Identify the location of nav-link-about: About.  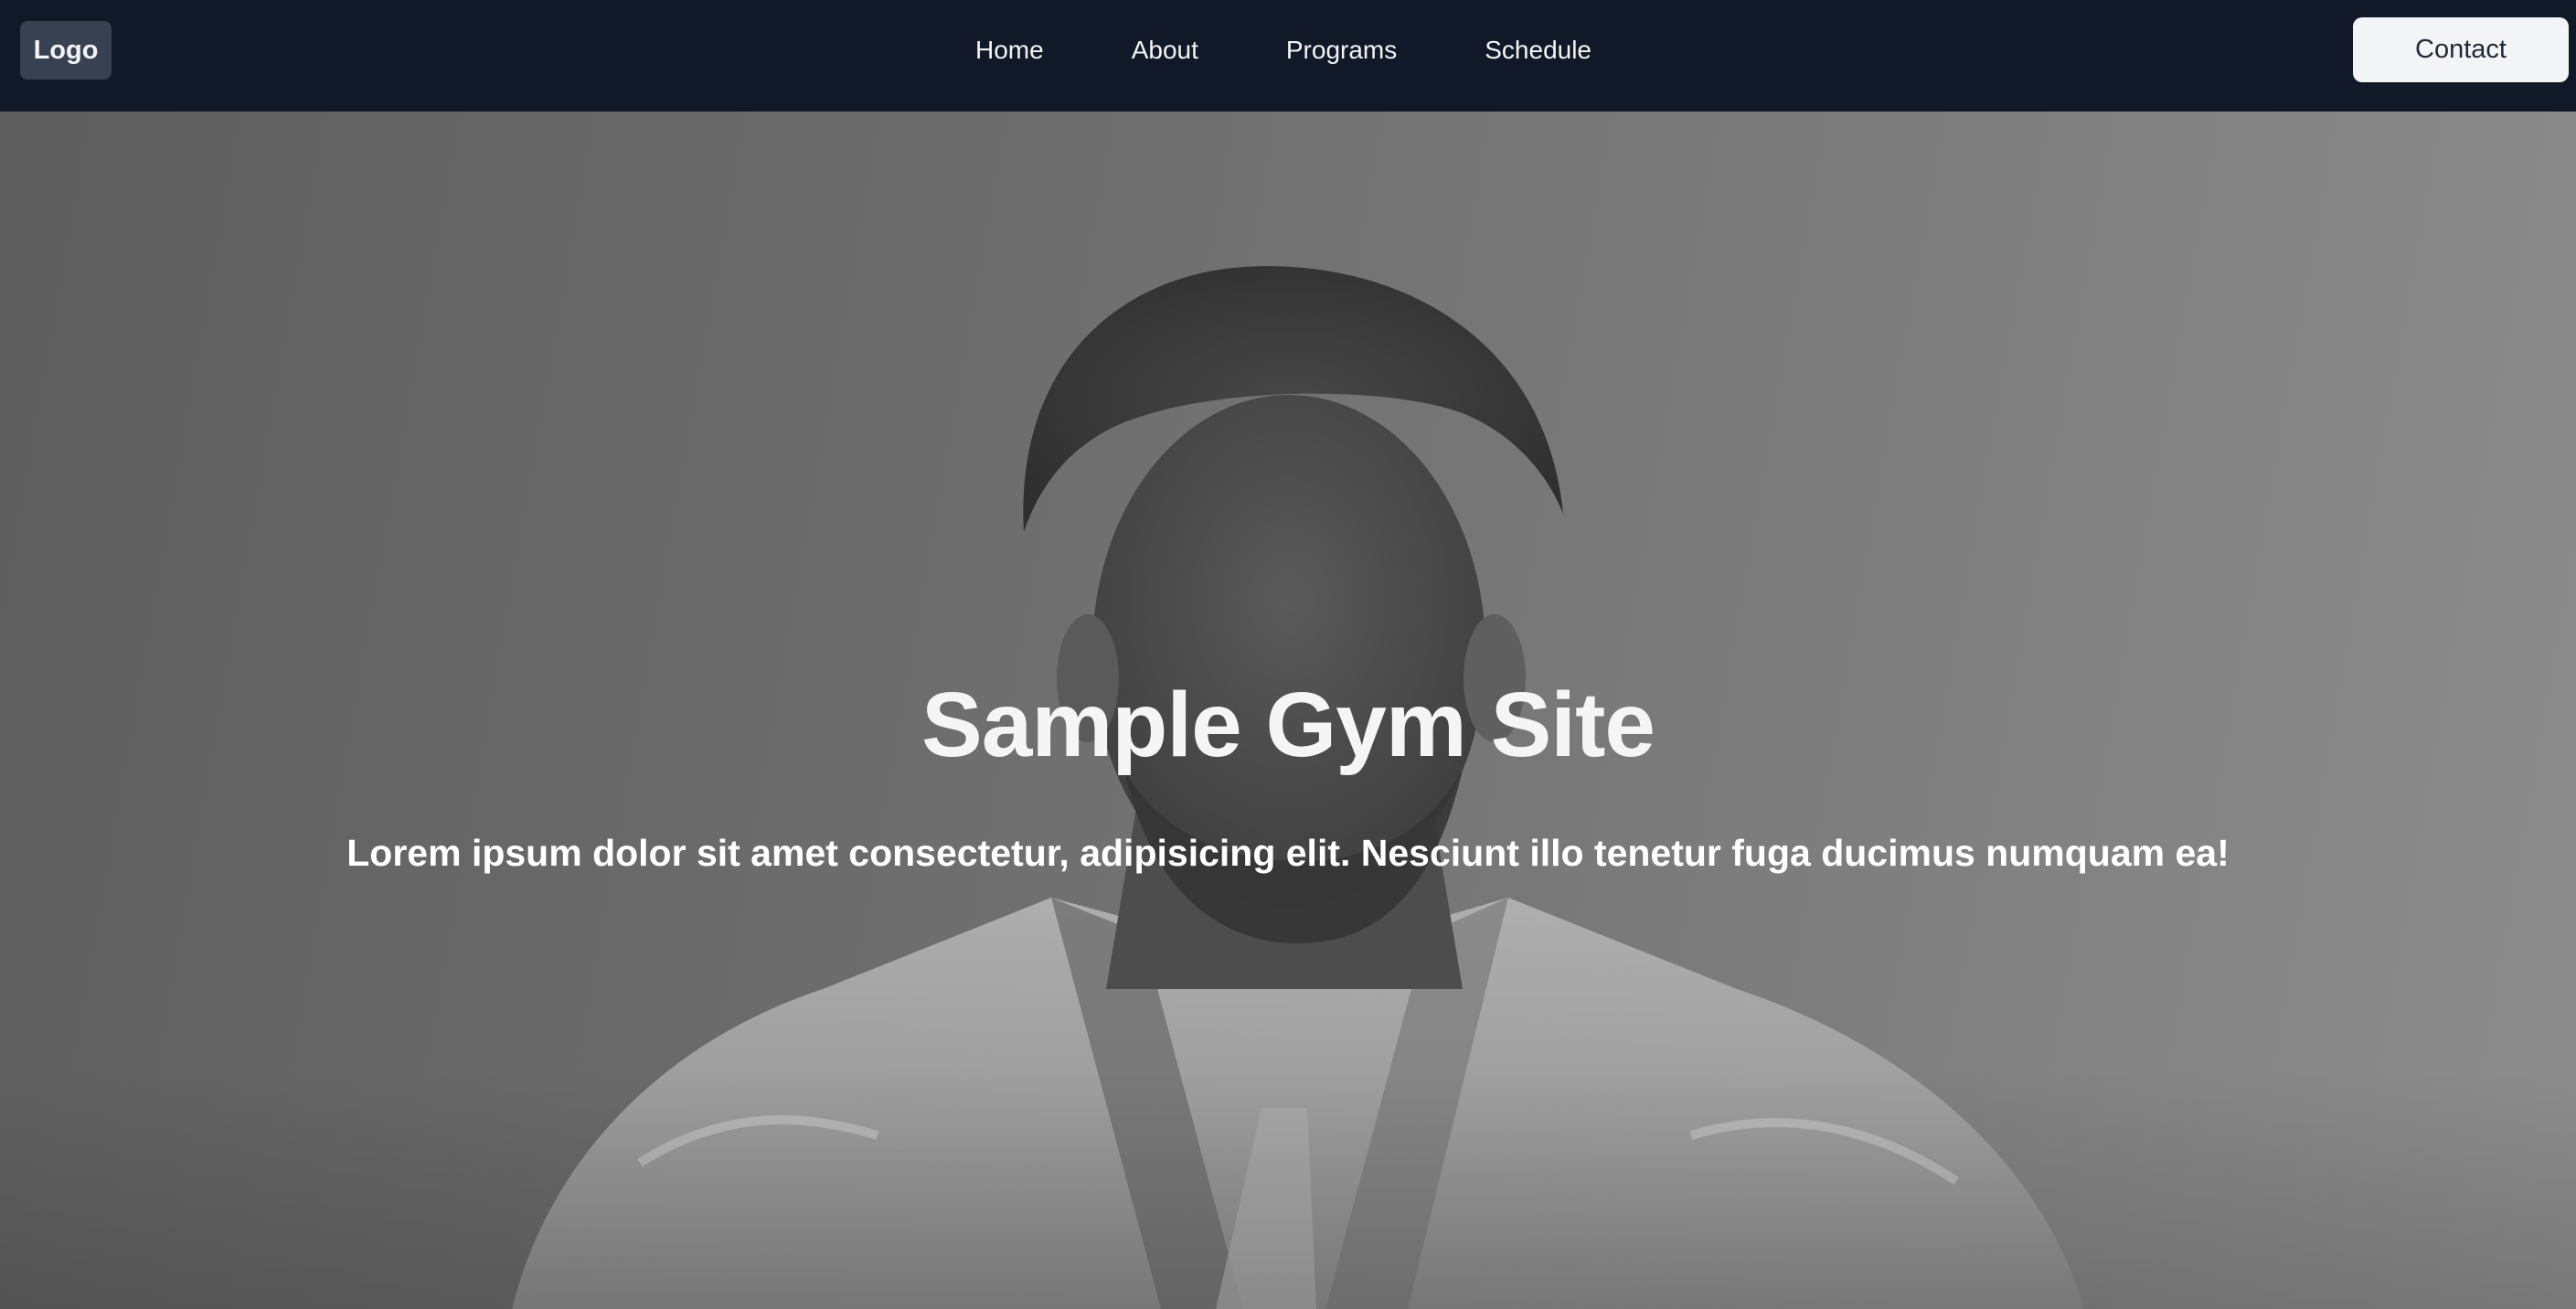
(1165, 51).